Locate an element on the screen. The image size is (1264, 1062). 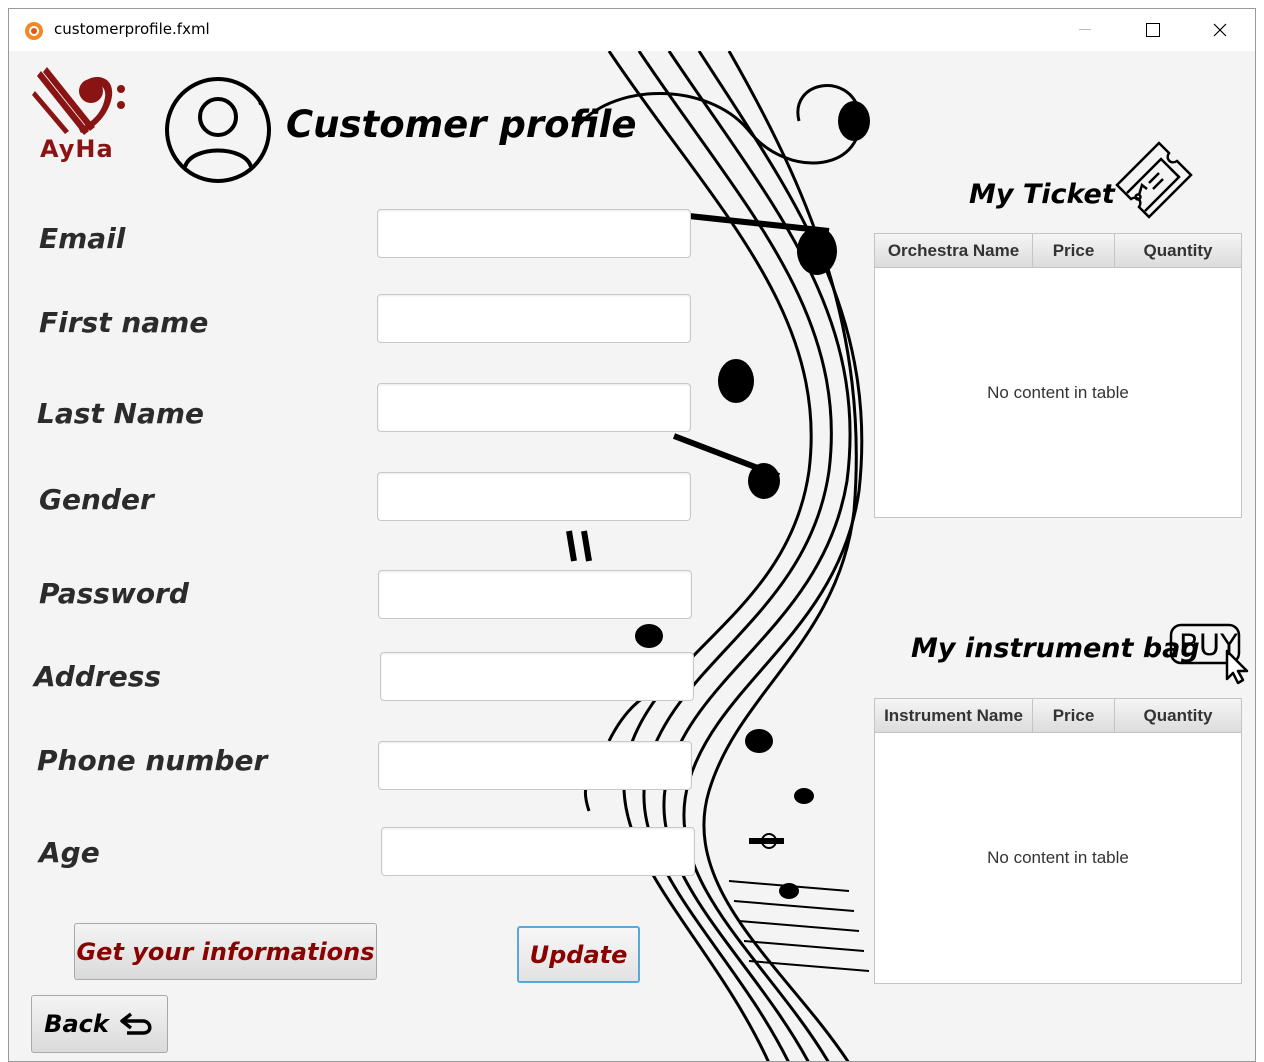
gender-label: Gender is located at coordinates (96, 499).